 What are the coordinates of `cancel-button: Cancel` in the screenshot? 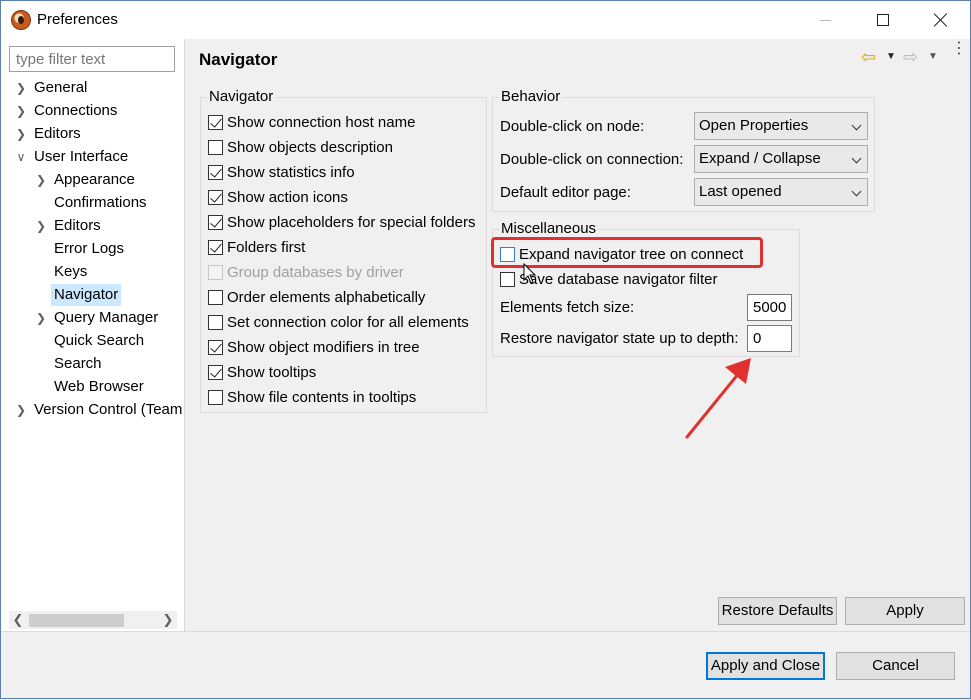 It's located at (895, 666).